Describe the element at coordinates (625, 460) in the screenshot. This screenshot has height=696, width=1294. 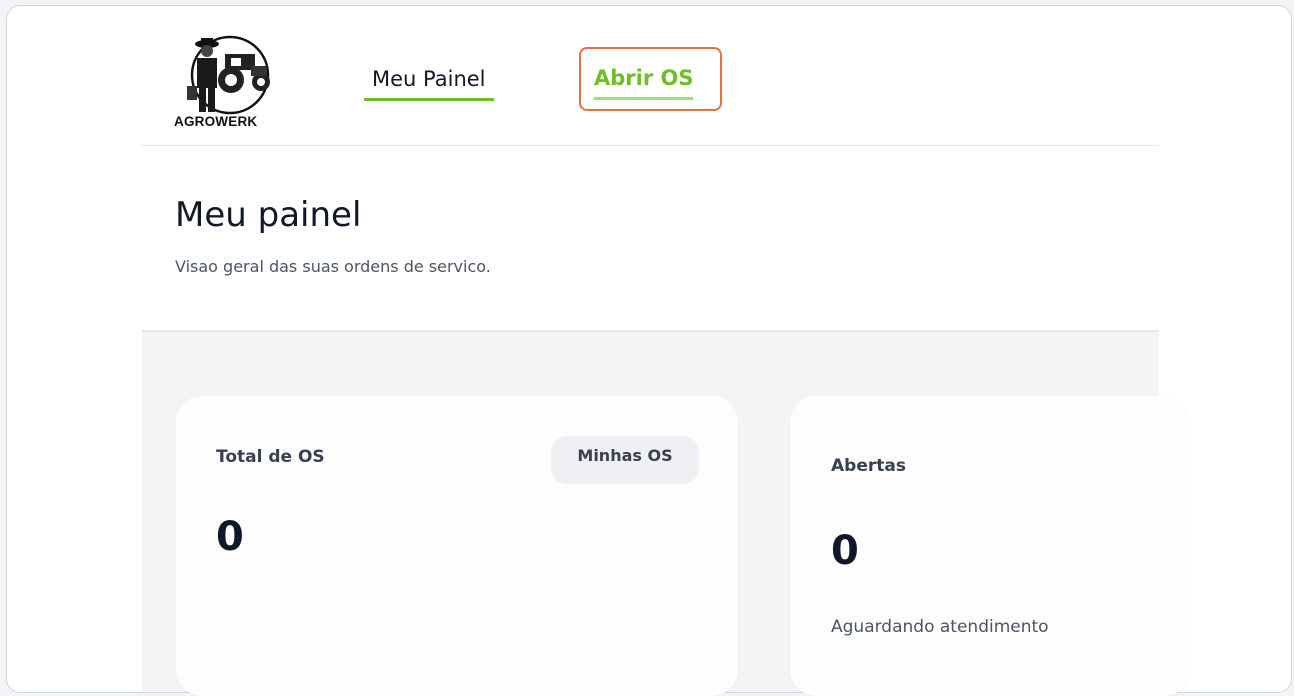
I see `minhas-os-badge: Minhas OS` at that location.